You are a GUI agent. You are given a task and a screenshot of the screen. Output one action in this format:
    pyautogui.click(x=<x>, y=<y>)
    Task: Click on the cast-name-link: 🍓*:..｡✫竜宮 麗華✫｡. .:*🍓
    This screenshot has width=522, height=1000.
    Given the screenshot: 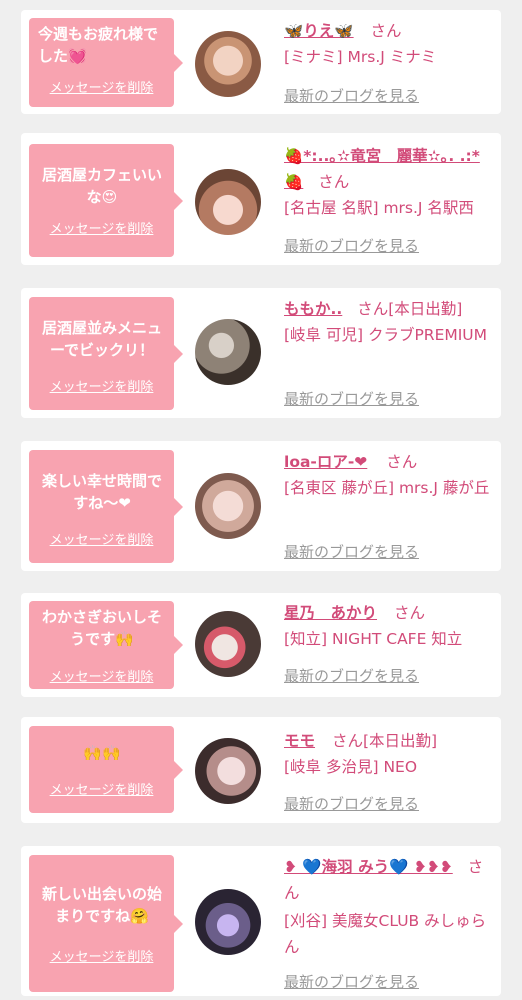 What is the action you would take?
    pyautogui.click(x=382, y=169)
    